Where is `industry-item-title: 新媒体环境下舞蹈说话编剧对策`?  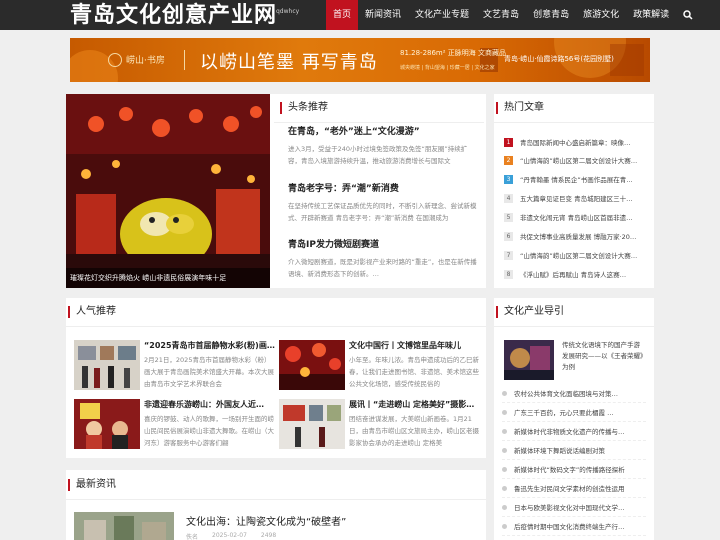
industry-item-title: 新媒体环境下舞蹈说话编剧对策 is located at coordinates (559, 450).